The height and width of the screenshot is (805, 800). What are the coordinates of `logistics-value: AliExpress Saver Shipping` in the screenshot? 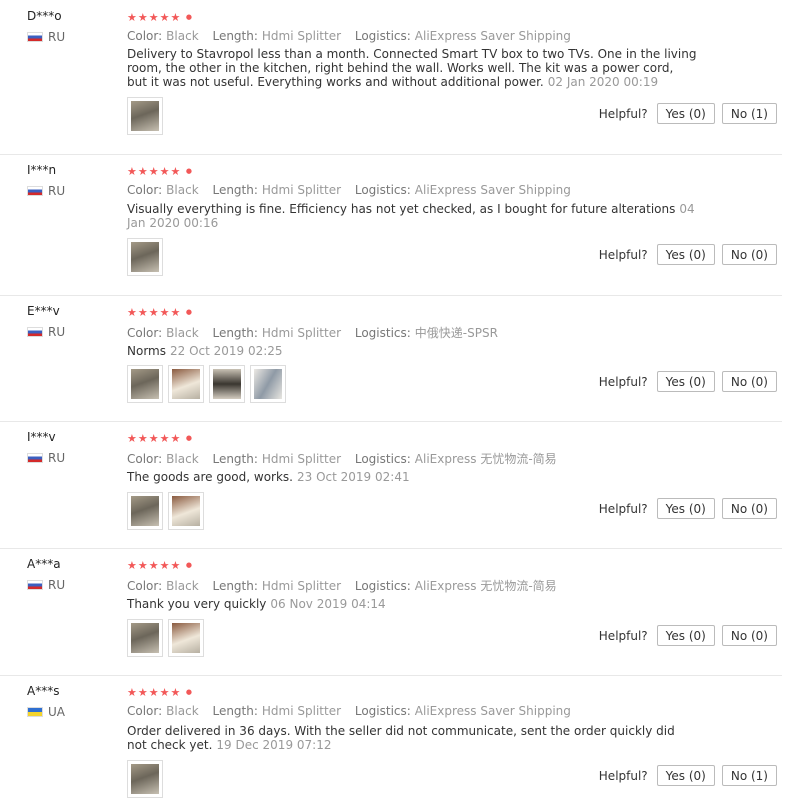 It's located at (492, 190).